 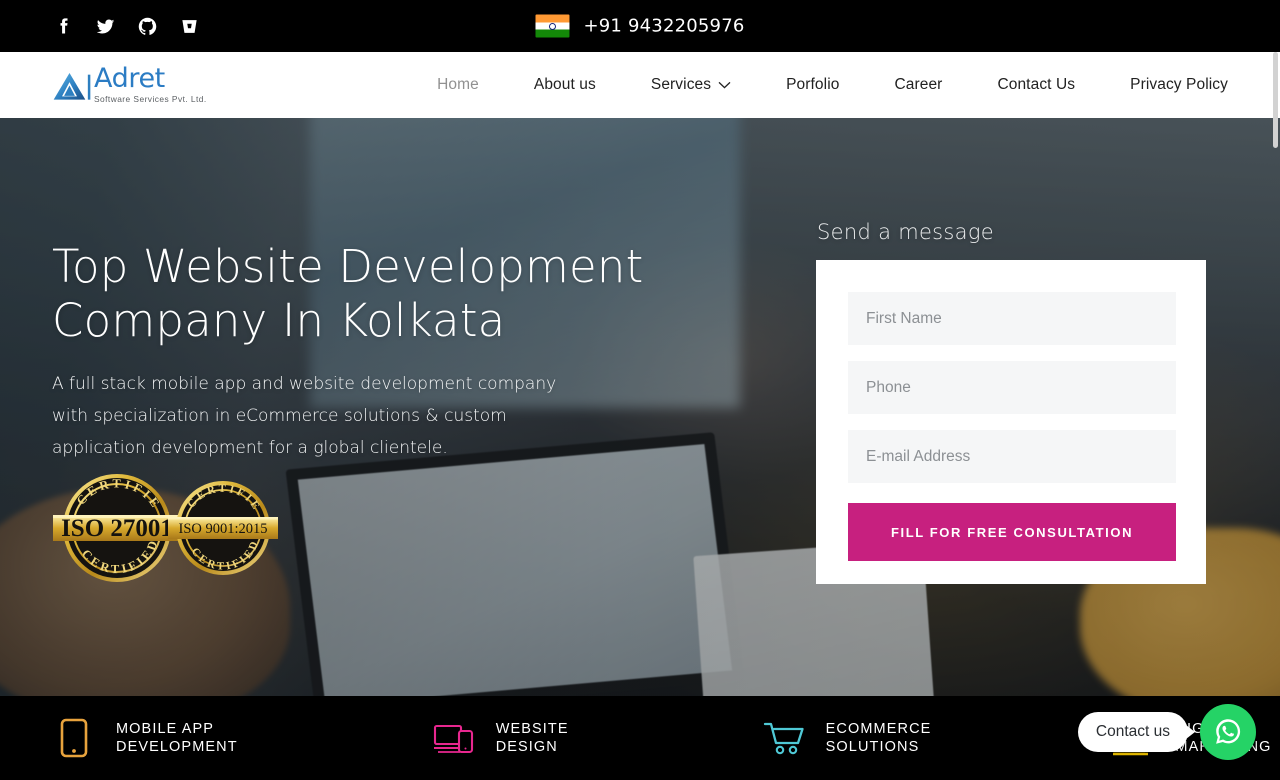 I want to click on nav-item-home: Home, so click(x=458, y=85).